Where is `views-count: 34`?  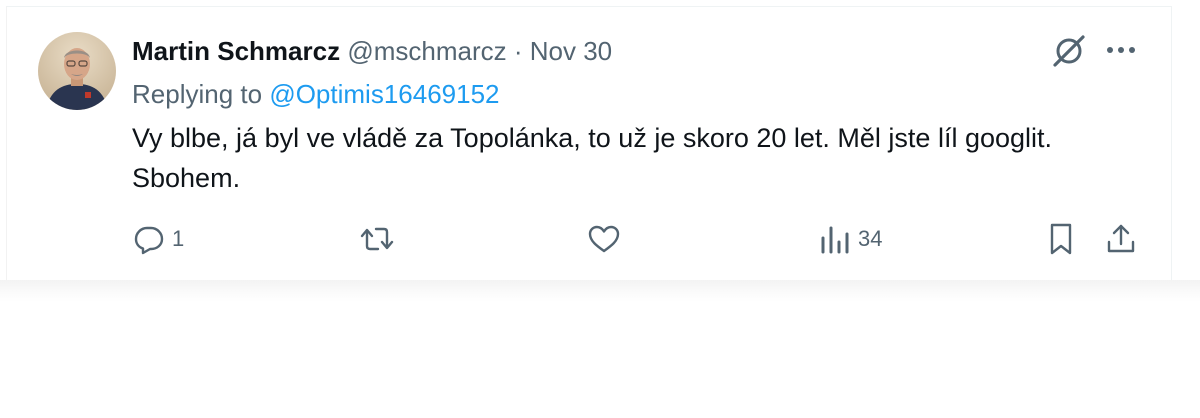 views-count: 34 is located at coordinates (870, 238).